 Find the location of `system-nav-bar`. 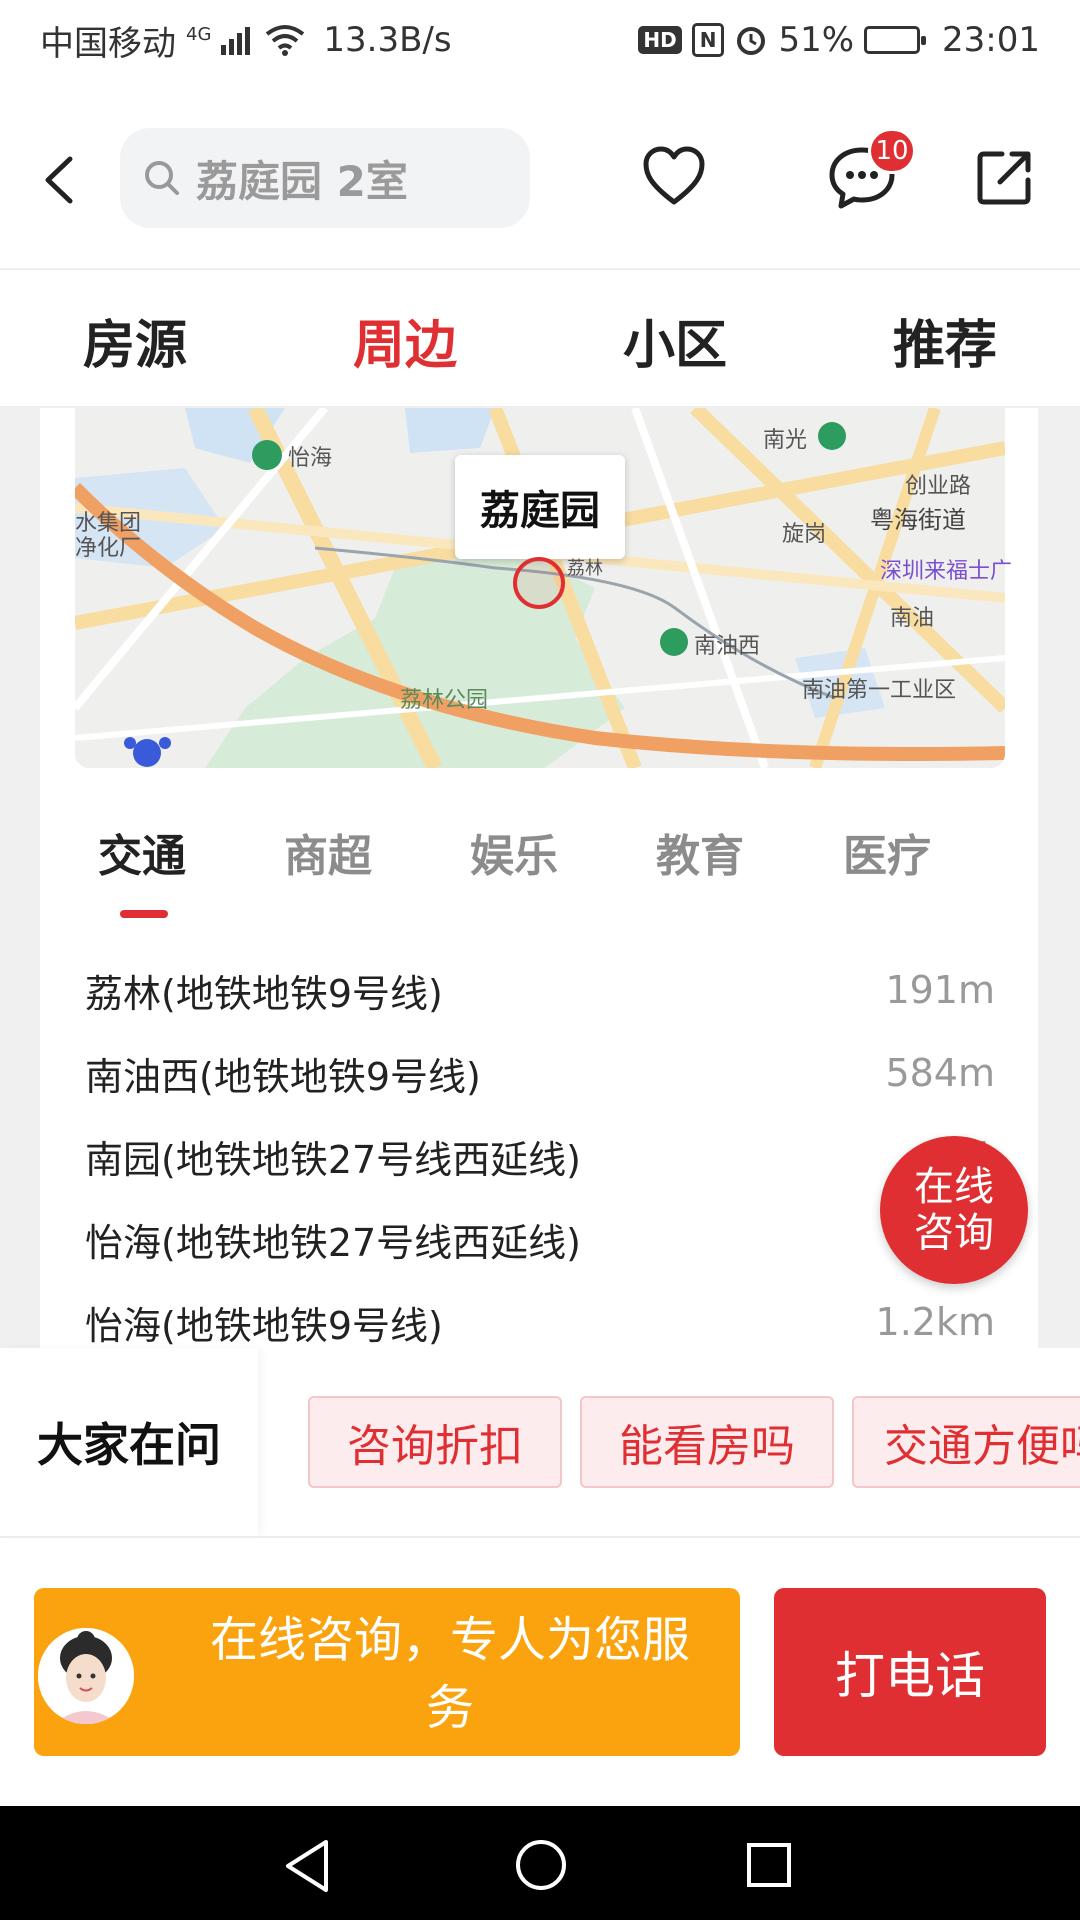

system-nav-bar is located at coordinates (540, 1863).